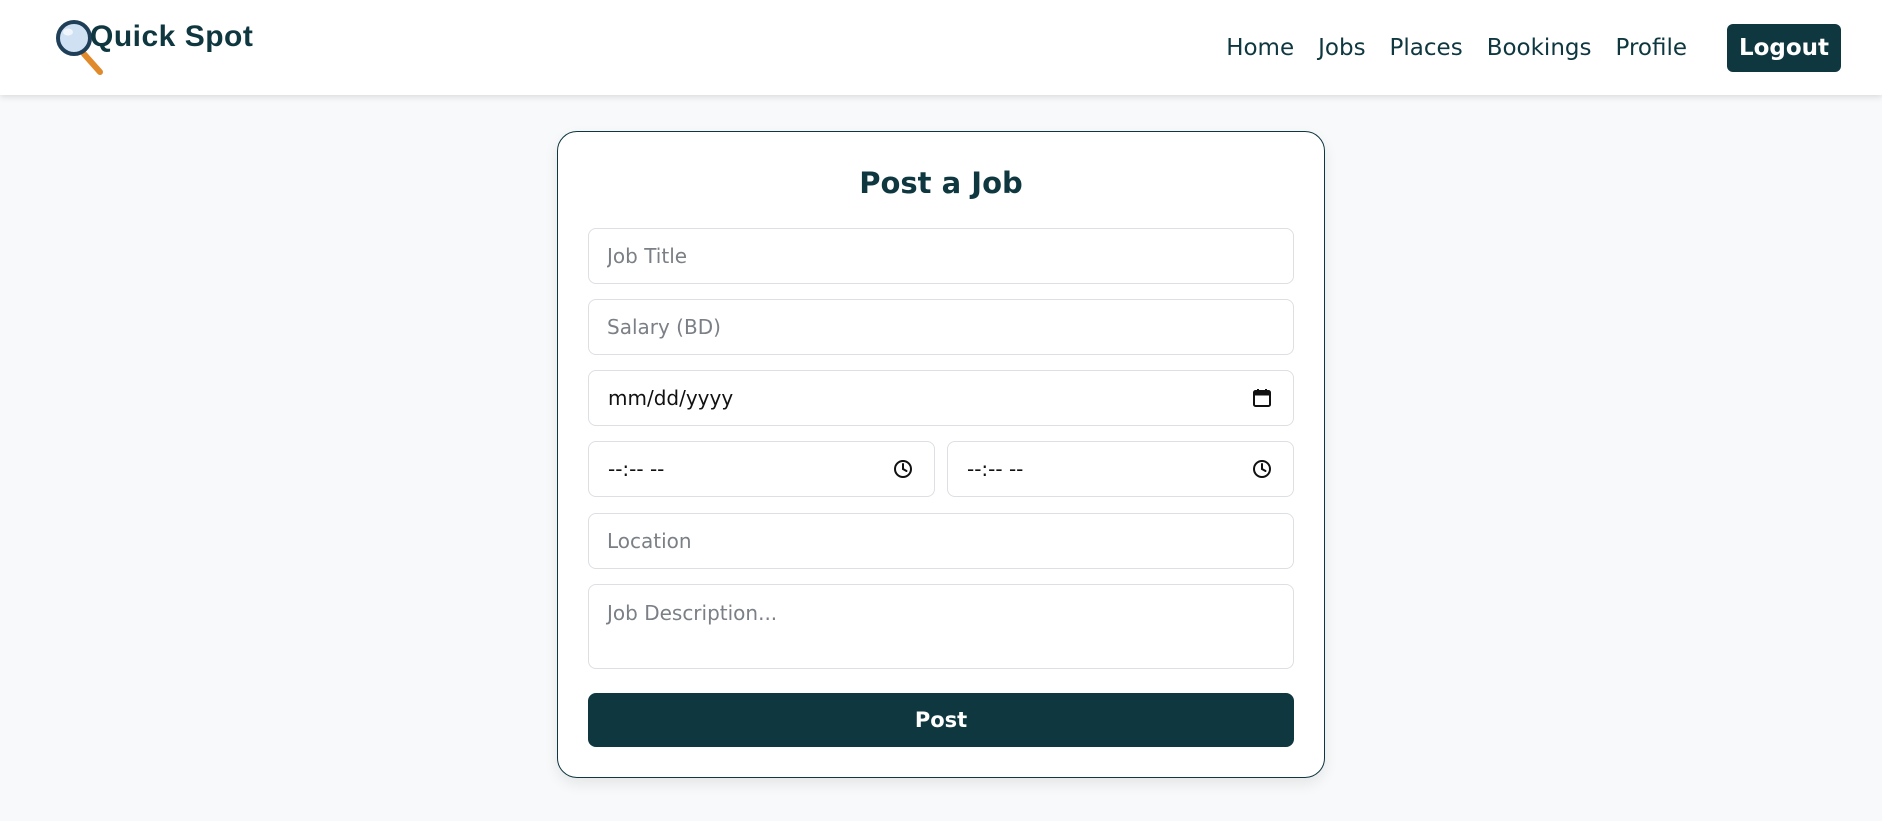 The width and height of the screenshot is (1882, 821). Describe the element at coordinates (1426, 48) in the screenshot. I see `nav-places-link: Places` at that location.